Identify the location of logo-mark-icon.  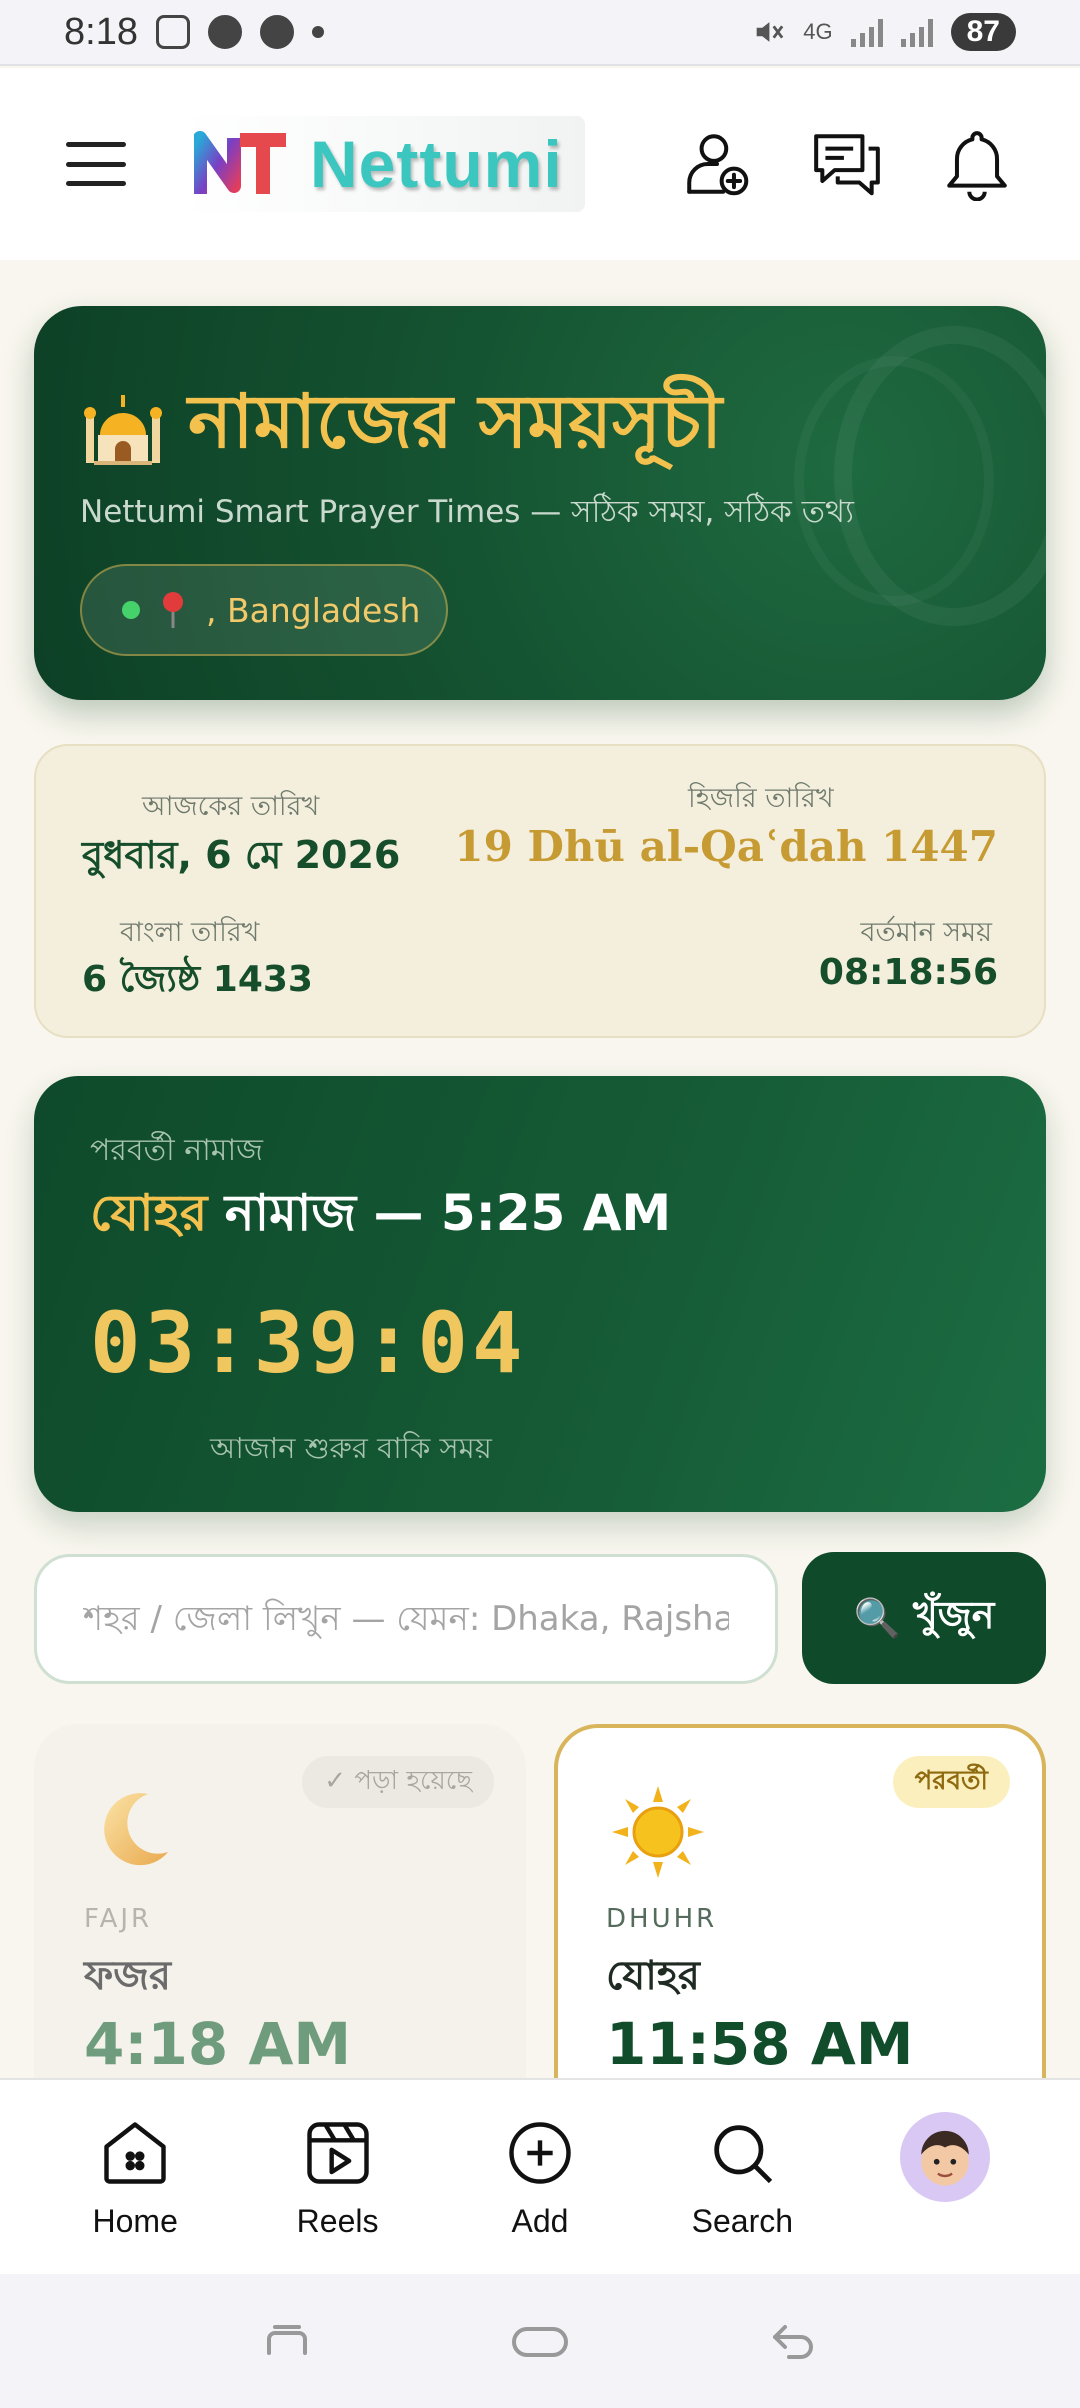
(240, 162).